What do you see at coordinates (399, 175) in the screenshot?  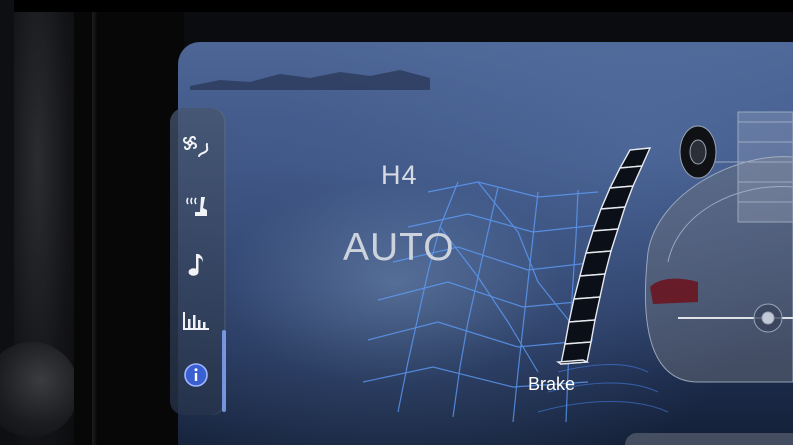 I see `drive-mode-h4-label: H4` at bounding box center [399, 175].